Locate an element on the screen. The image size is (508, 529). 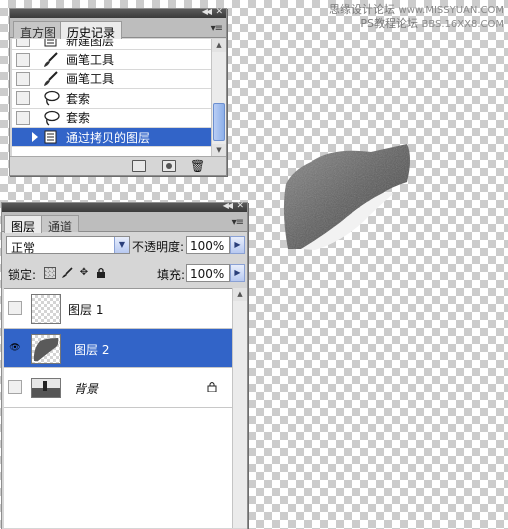
tab-histogram: 直方图 is located at coordinates (38, 30).